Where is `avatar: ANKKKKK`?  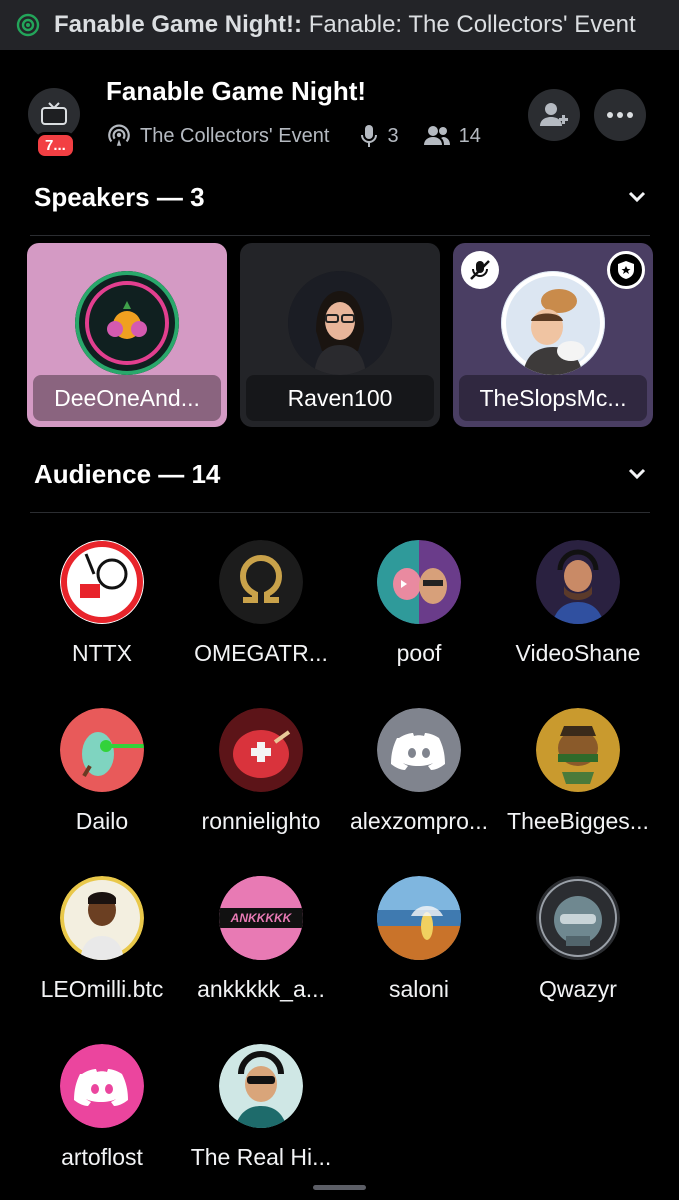
avatar: ANKKKKK is located at coordinates (261, 918).